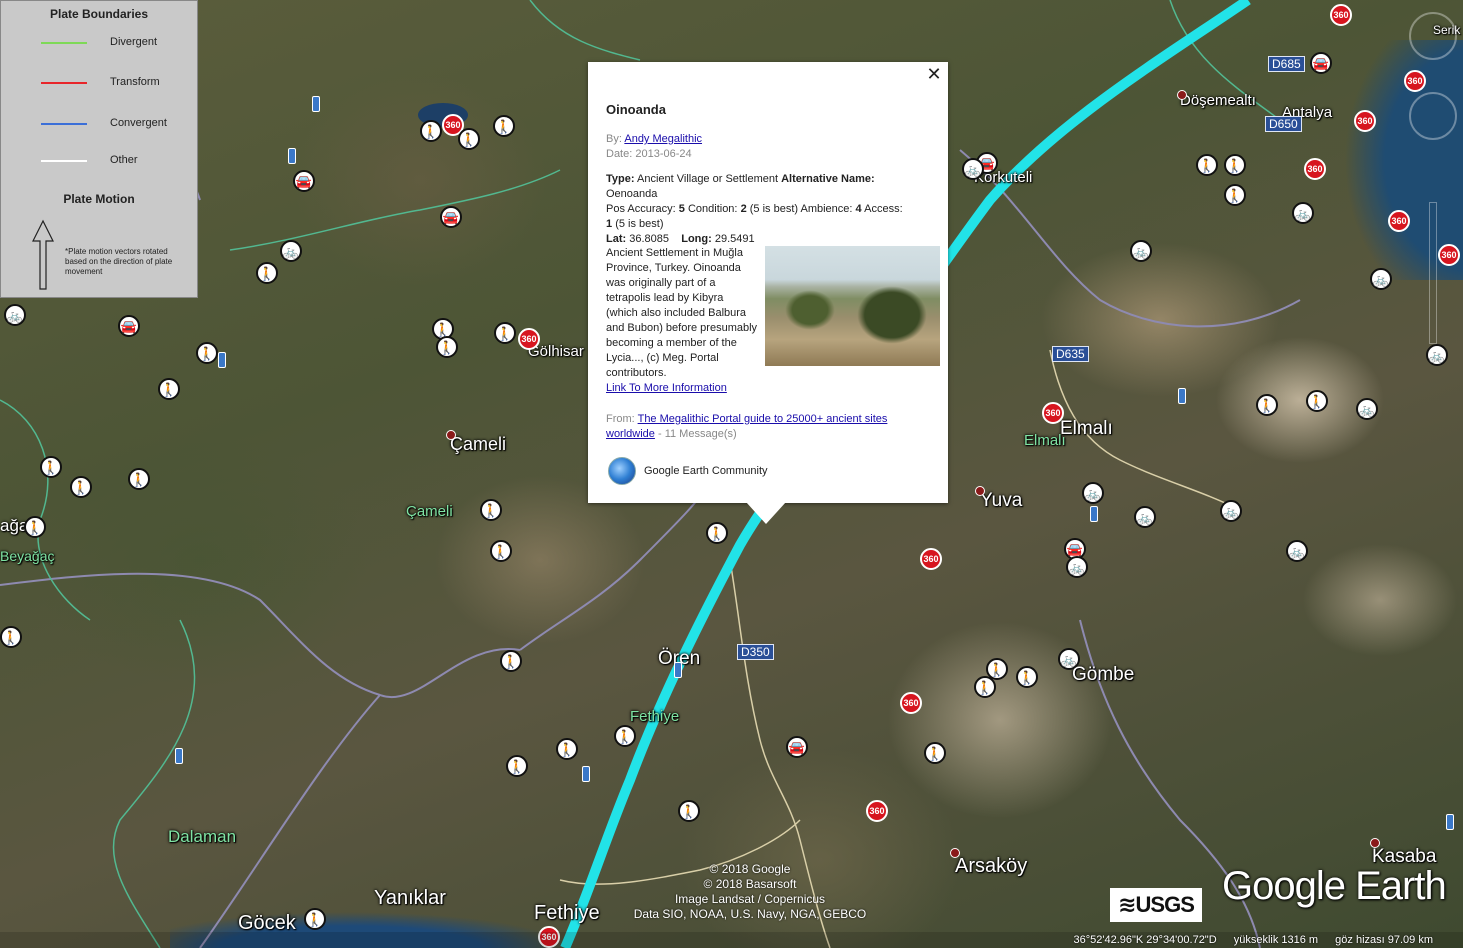  Describe the element at coordinates (1433, 116) in the screenshot. I see `move-control-icon` at that location.